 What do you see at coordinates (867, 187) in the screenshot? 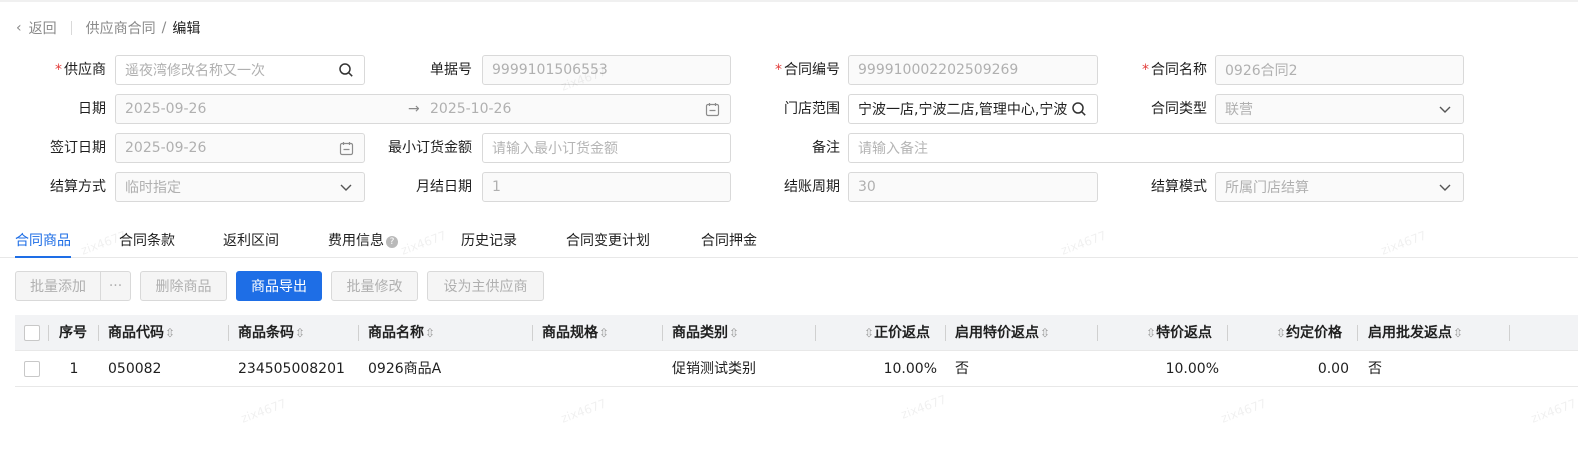
I see `billing-cycle-value: 30` at bounding box center [867, 187].